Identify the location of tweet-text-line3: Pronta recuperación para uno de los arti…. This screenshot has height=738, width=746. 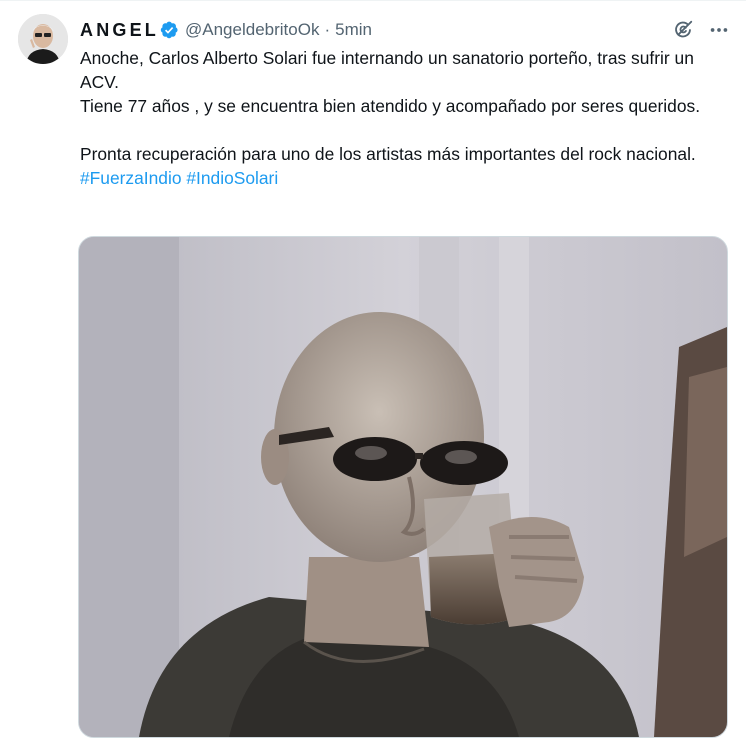
(388, 154).